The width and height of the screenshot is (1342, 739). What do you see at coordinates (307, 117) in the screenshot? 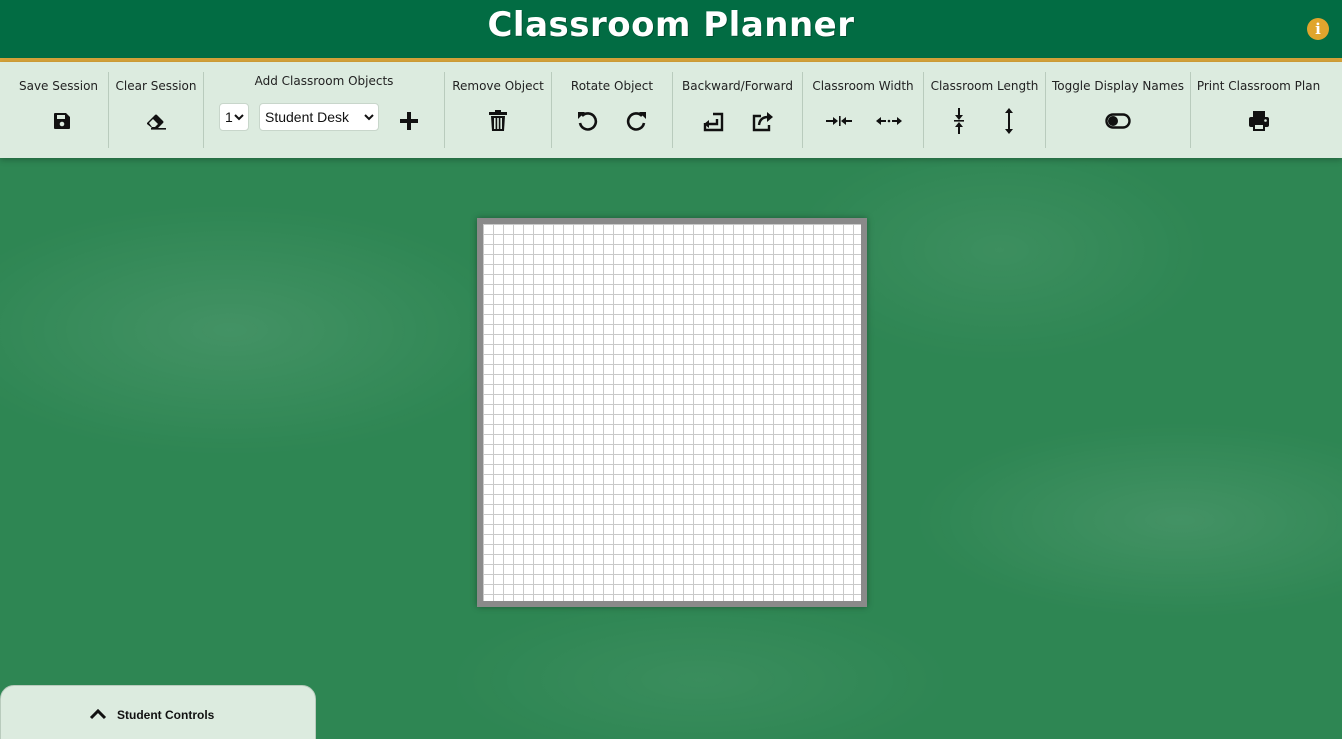
I see `object-type-value: Student Desk` at bounding box center [307, 117].